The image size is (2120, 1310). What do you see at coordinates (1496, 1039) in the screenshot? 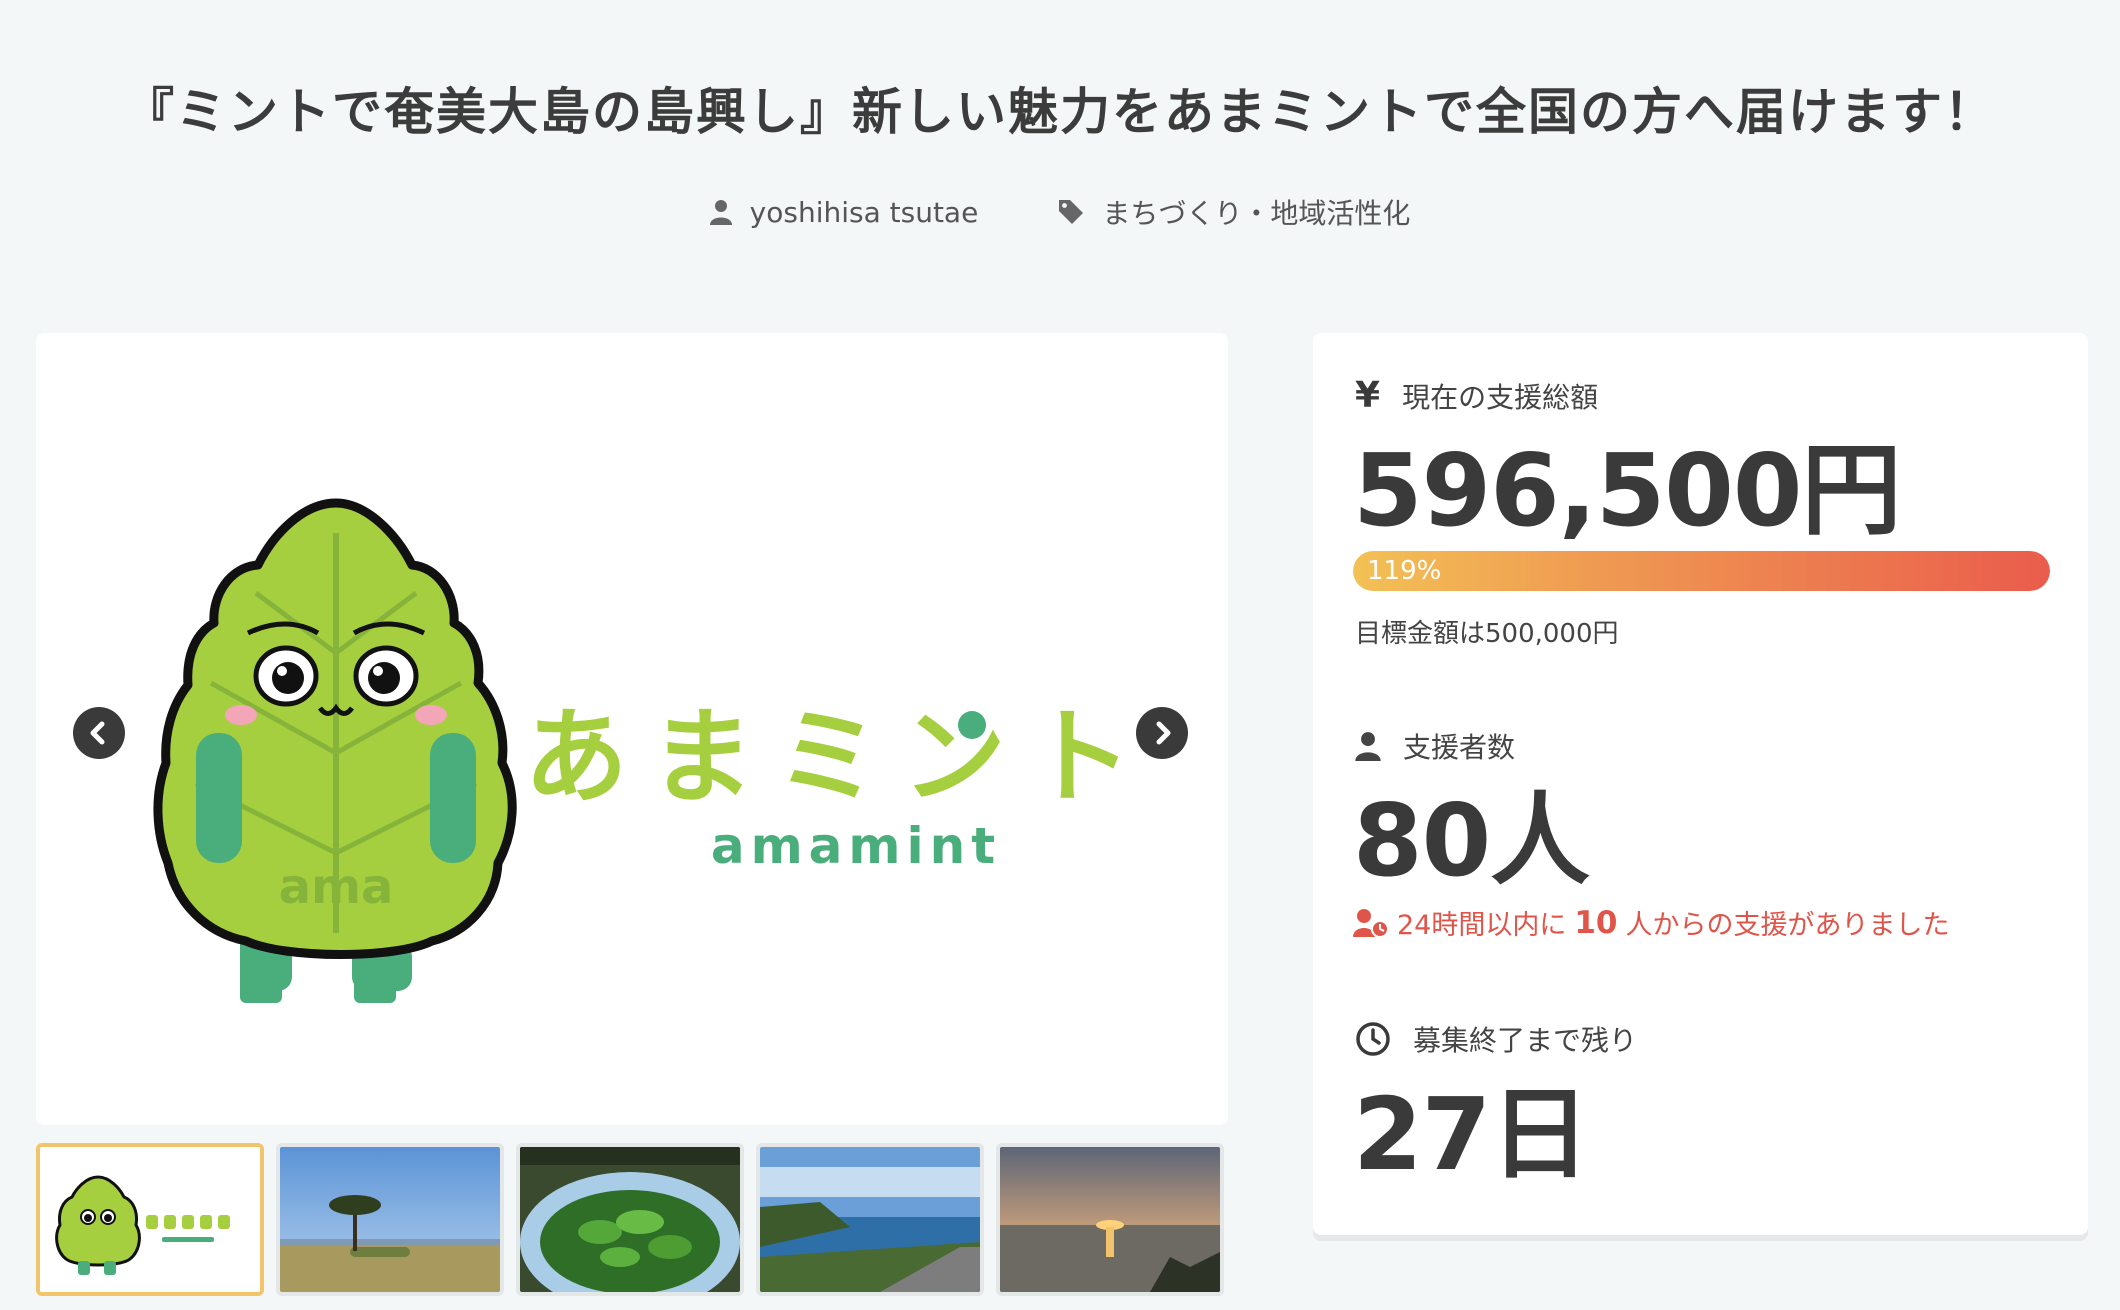
I see `remaining-label: 募集終了まで残り` at bounding box center [1496, 1039].